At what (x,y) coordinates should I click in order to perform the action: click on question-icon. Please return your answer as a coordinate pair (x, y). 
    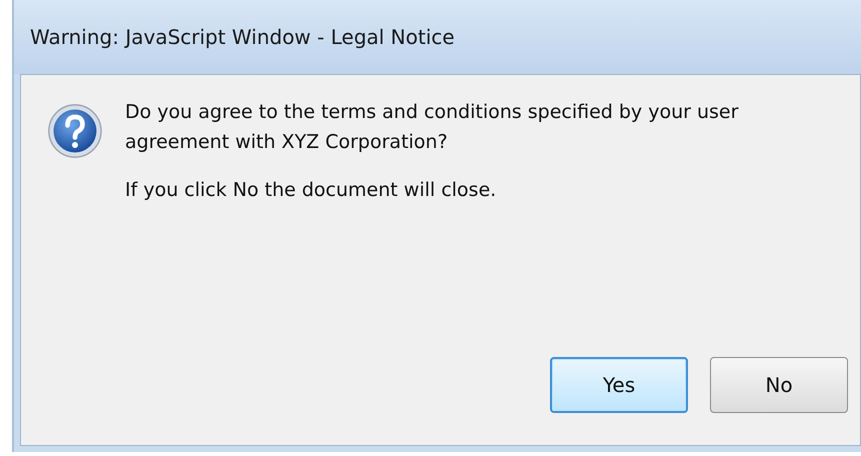
    Looking at the image, I should click on (75, 131).